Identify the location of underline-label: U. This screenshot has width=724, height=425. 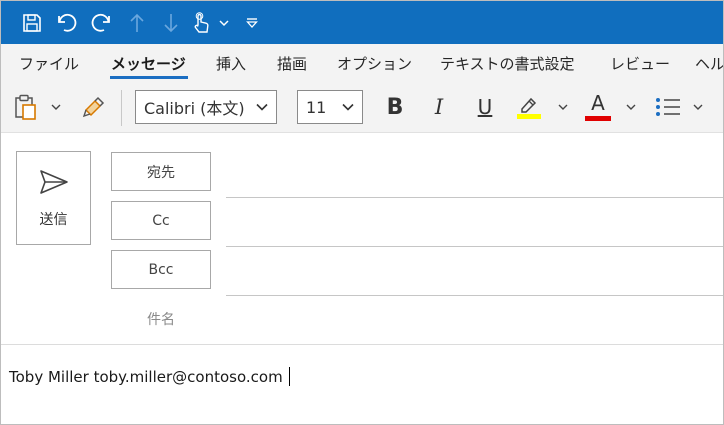
(485, 107).